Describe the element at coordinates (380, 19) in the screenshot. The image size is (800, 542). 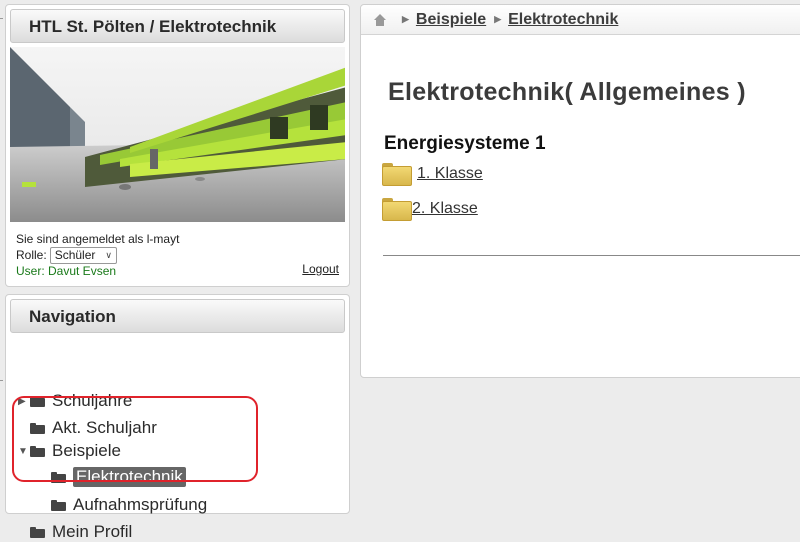
I see `home-icon` at that location.